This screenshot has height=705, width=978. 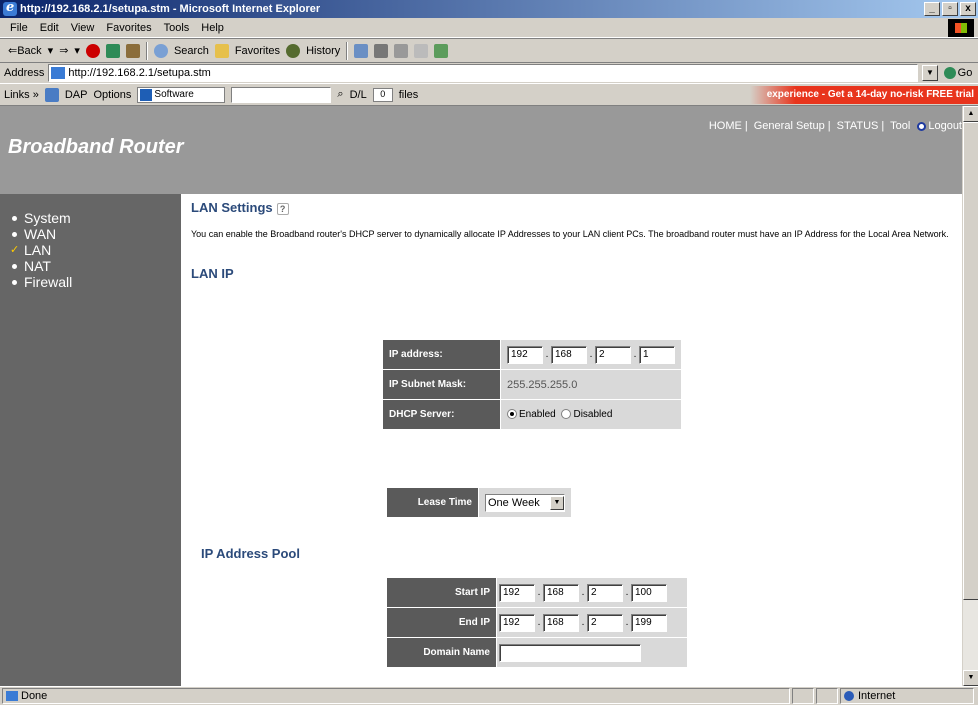 I want to click on options-button: Options, so click(x=112, y=95).